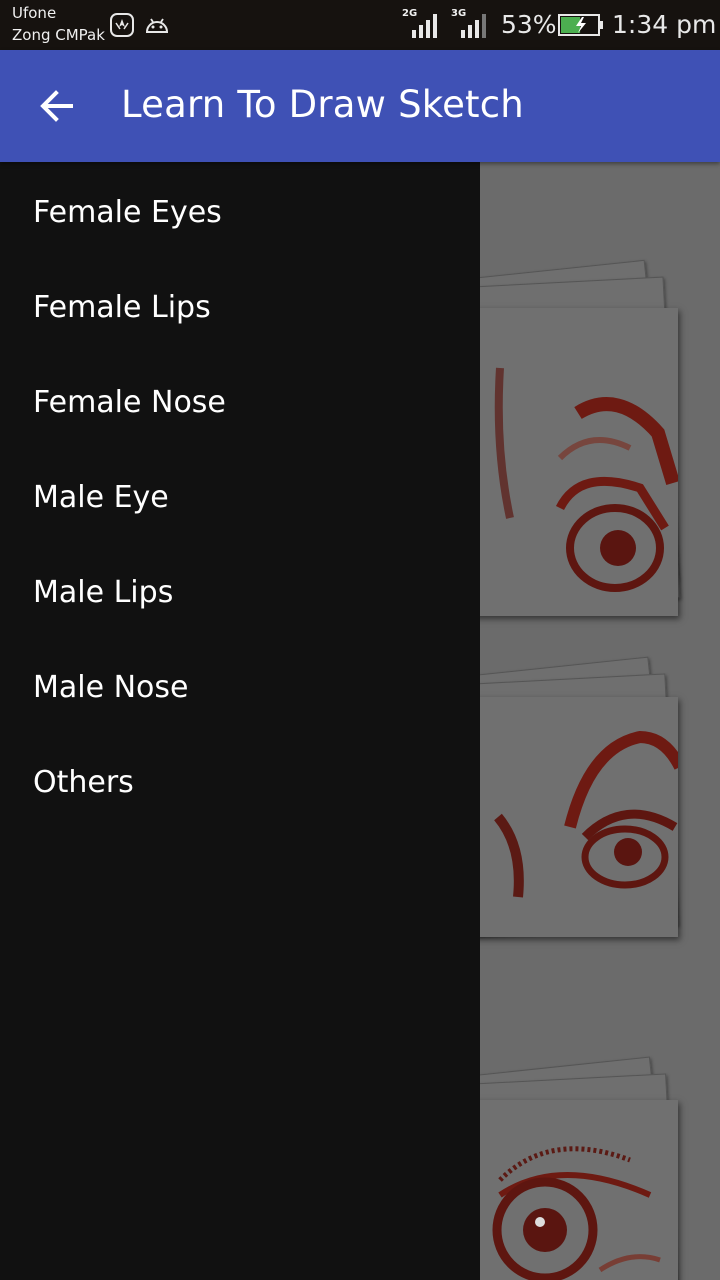  I want to click on signal-strength-1-icon, so click(424, 26).